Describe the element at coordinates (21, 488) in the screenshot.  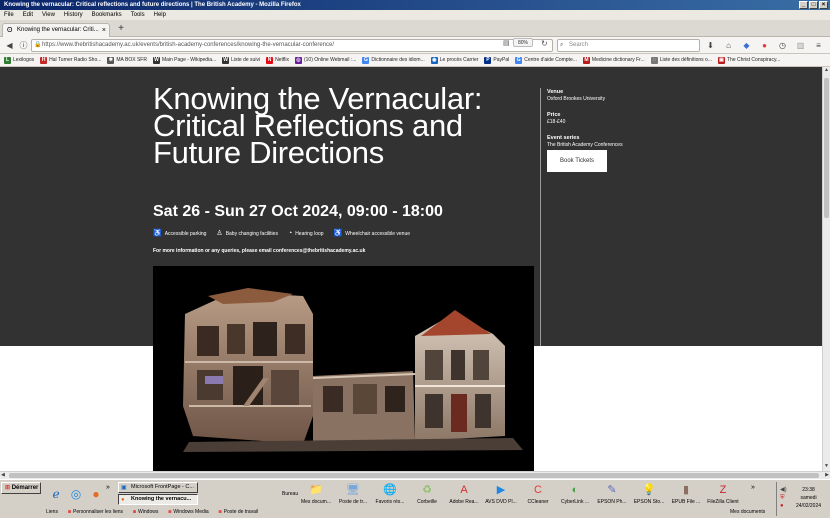
I see `start-button: ⊞ Démarrer` at that location.